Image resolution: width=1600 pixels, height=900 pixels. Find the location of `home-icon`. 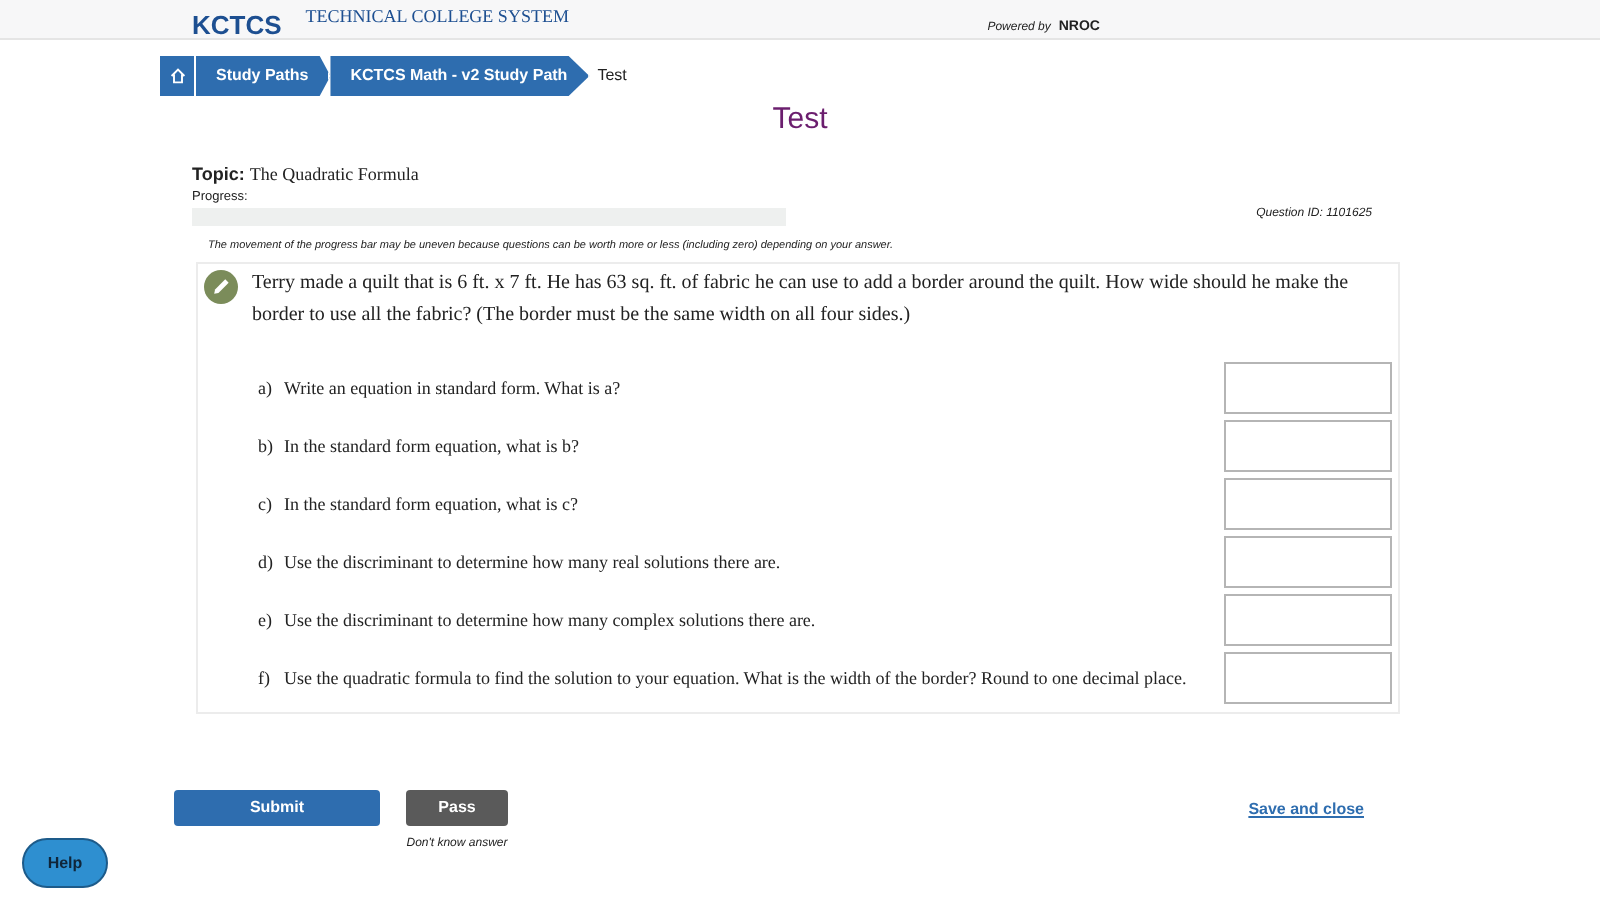

home-icon is located at coordinates (177, 76).